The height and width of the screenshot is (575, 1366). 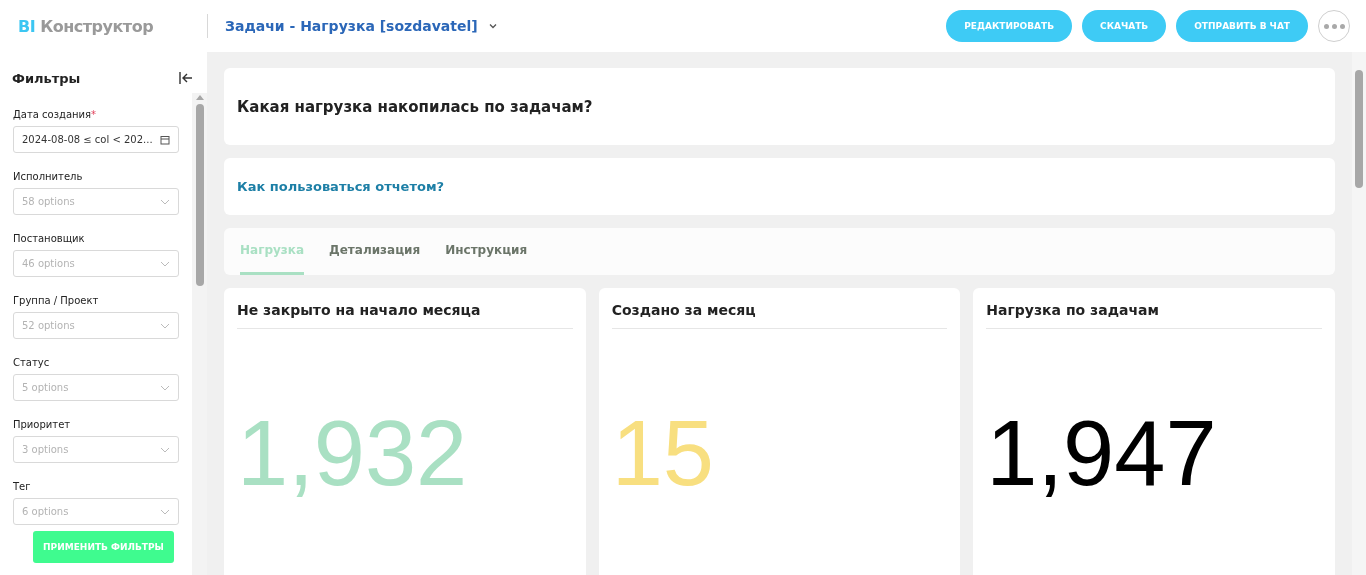 What do you see at coordinates (96, 511) in the screenshot?
I see `select-field: 6 options` at bounding box center [96, 511].